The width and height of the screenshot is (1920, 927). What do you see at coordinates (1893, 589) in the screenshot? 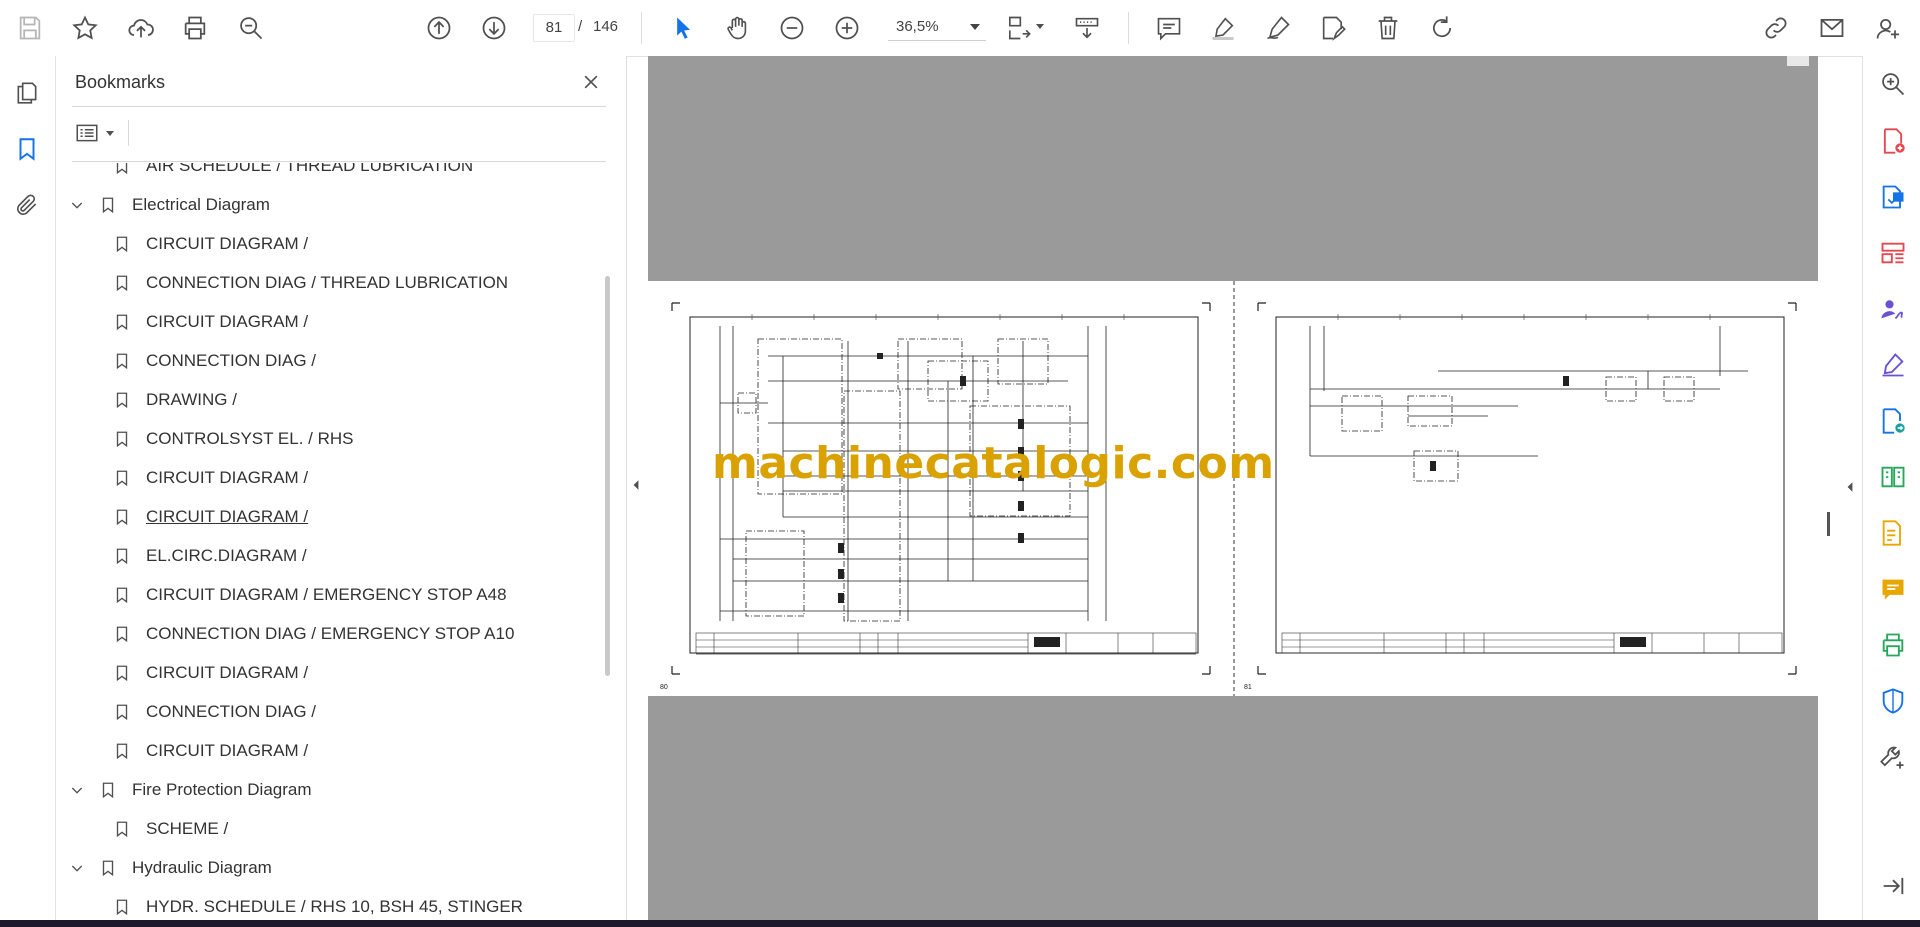
I see `comment-tool-icon` at bounding box center [1893, 589].